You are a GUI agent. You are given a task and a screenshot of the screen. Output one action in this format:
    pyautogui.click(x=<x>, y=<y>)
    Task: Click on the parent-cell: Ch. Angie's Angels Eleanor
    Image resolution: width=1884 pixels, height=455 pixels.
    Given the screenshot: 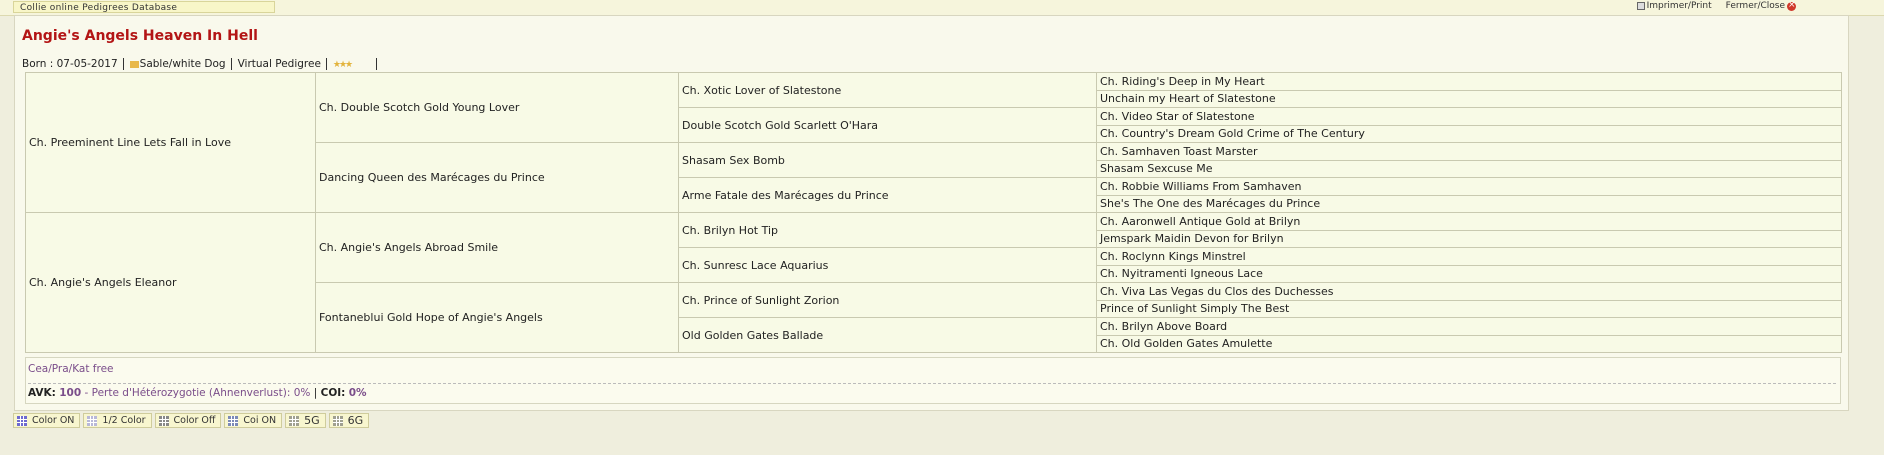 What is the action you would take?
    pyautogui.click(x=170, y=282)
    